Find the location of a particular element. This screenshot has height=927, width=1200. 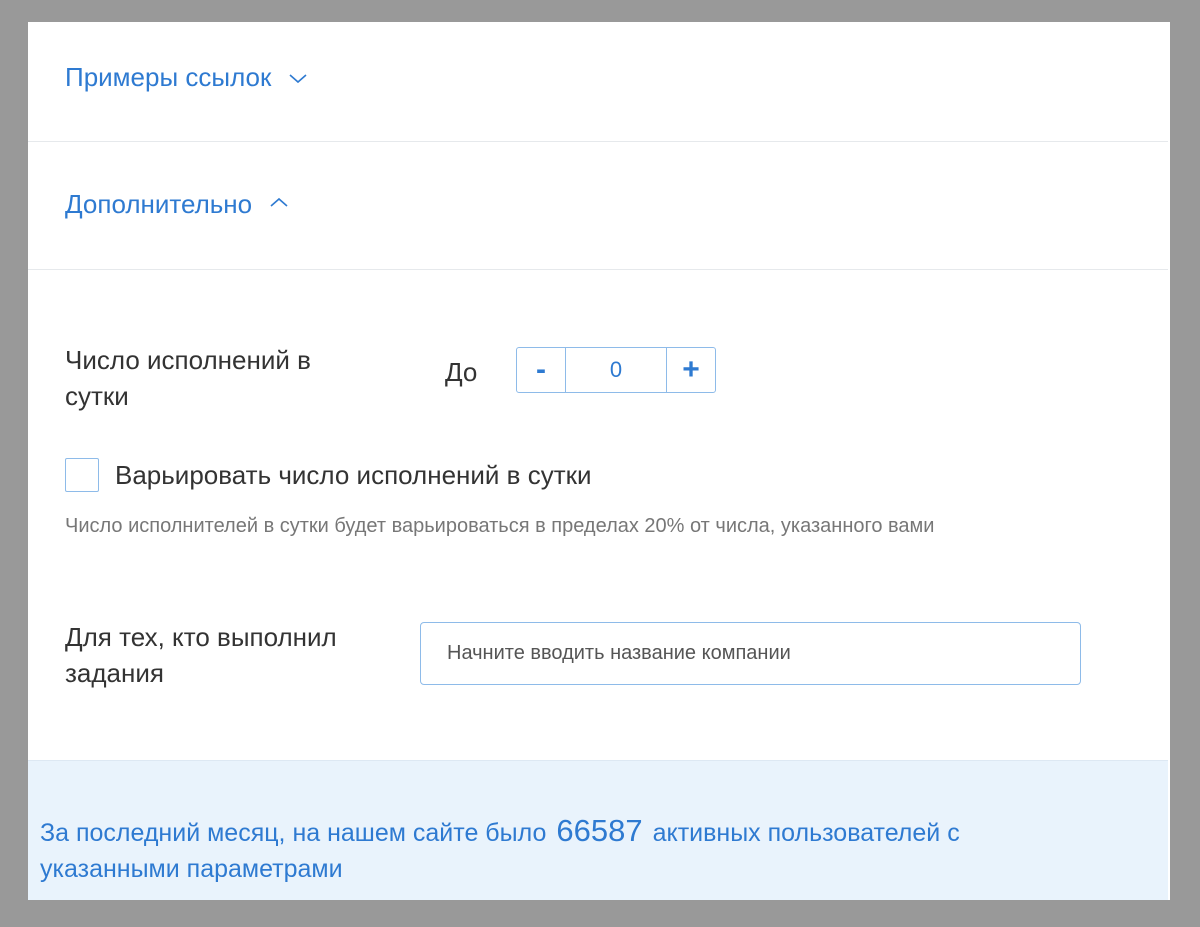

executions-label: Число исполнений в сутки is located at coordinates (188, 378).